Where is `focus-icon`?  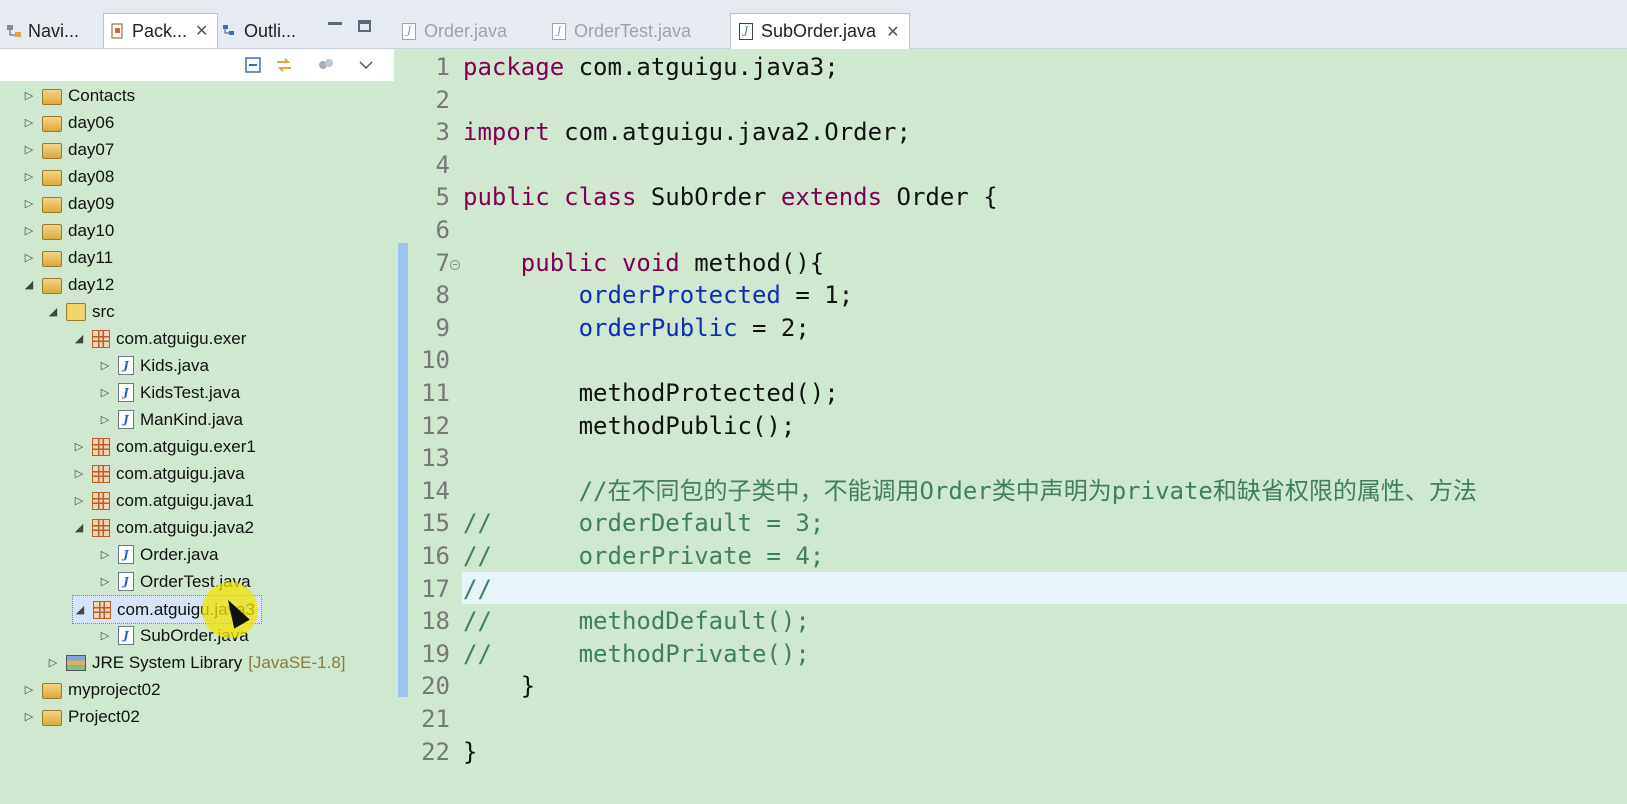 focus-icon is located at coordinates (326, 65).